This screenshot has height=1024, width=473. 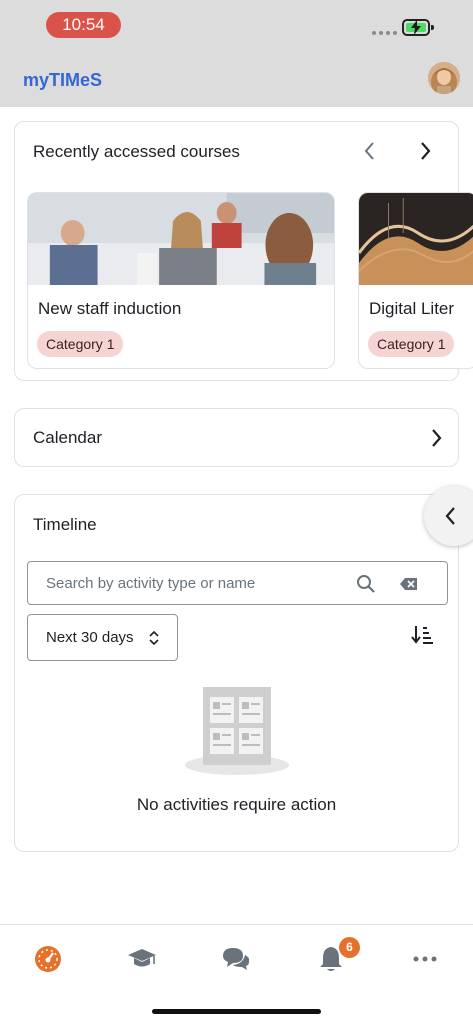 I want to click on tab-more, so click(x=425, y=959).